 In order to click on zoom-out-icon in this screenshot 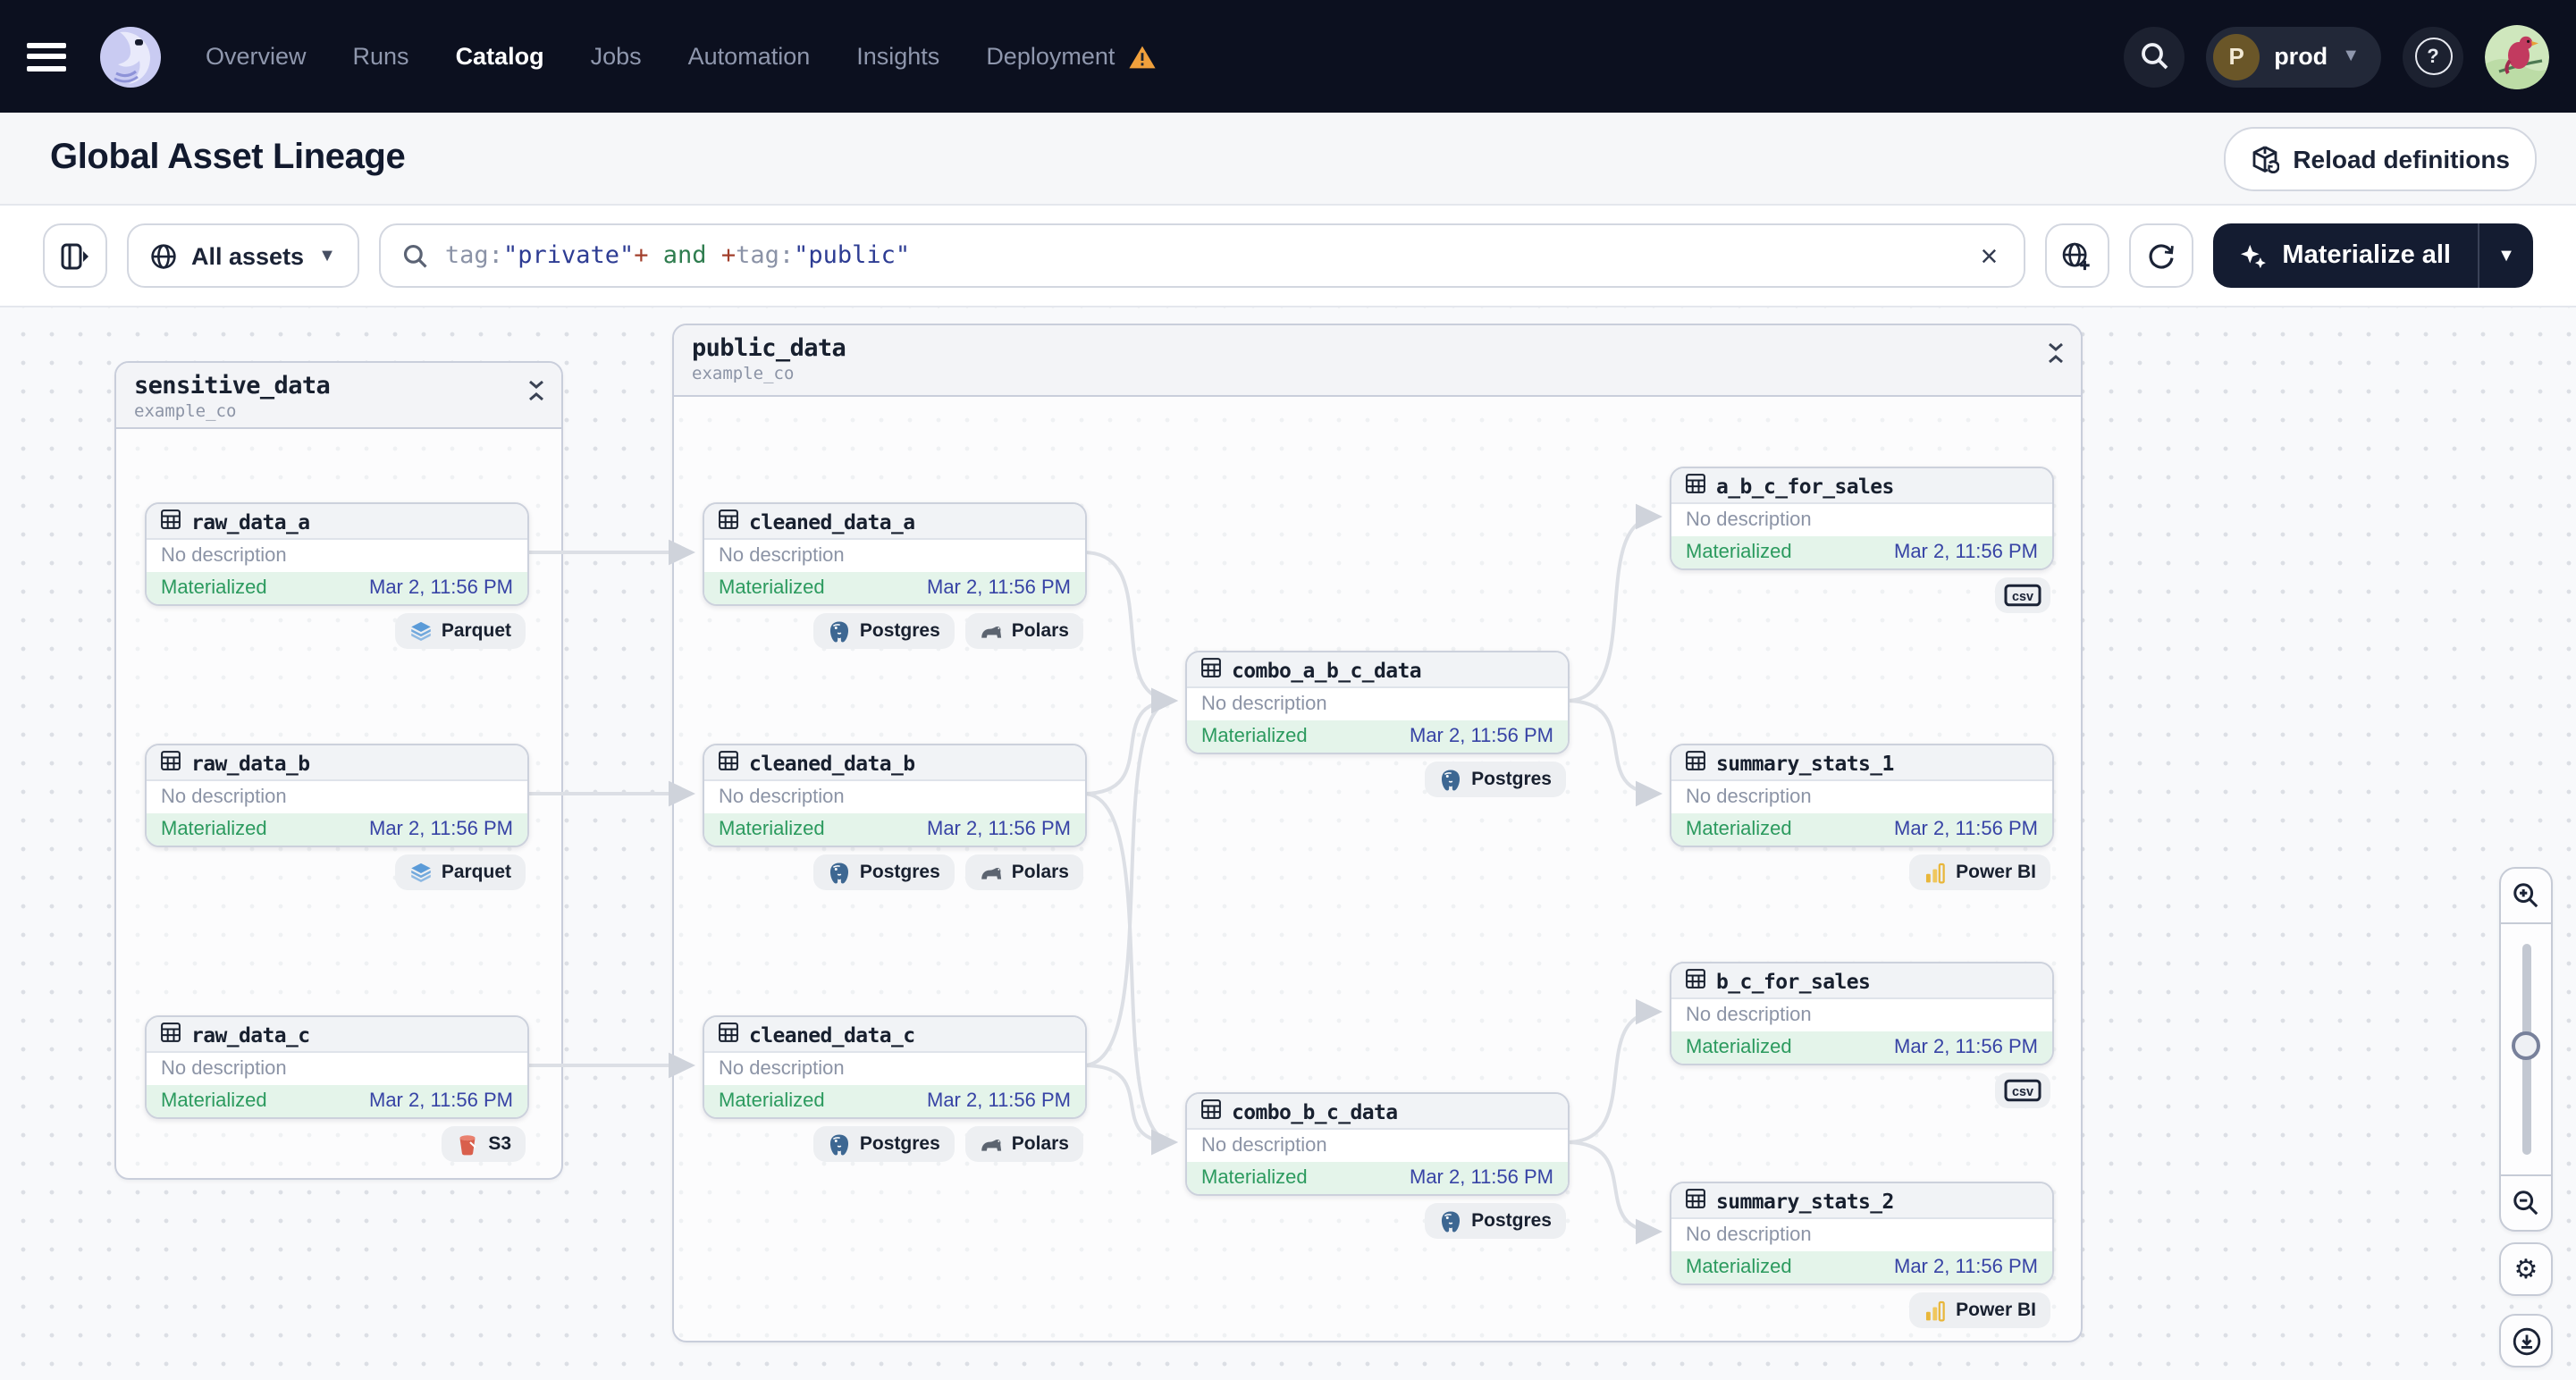, I will do `click(2526, 1203)`.